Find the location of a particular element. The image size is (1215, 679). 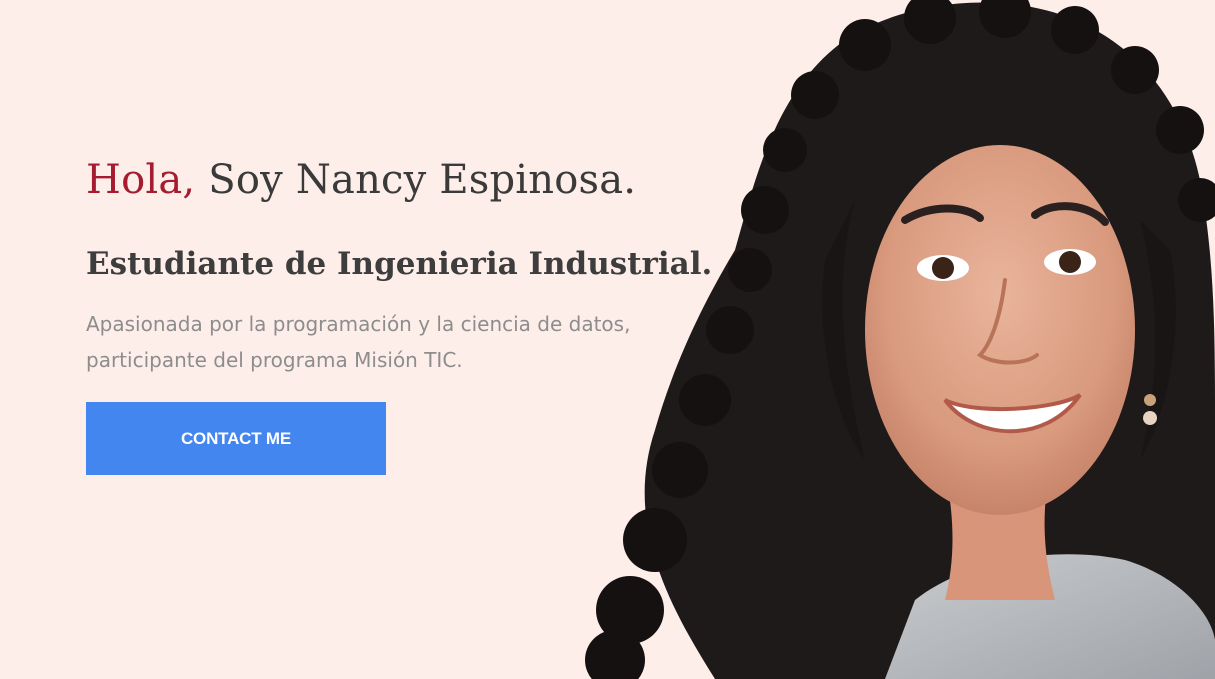

greeting-name: Soy Nancy Espinosa. is located at coordinates (416, 180).